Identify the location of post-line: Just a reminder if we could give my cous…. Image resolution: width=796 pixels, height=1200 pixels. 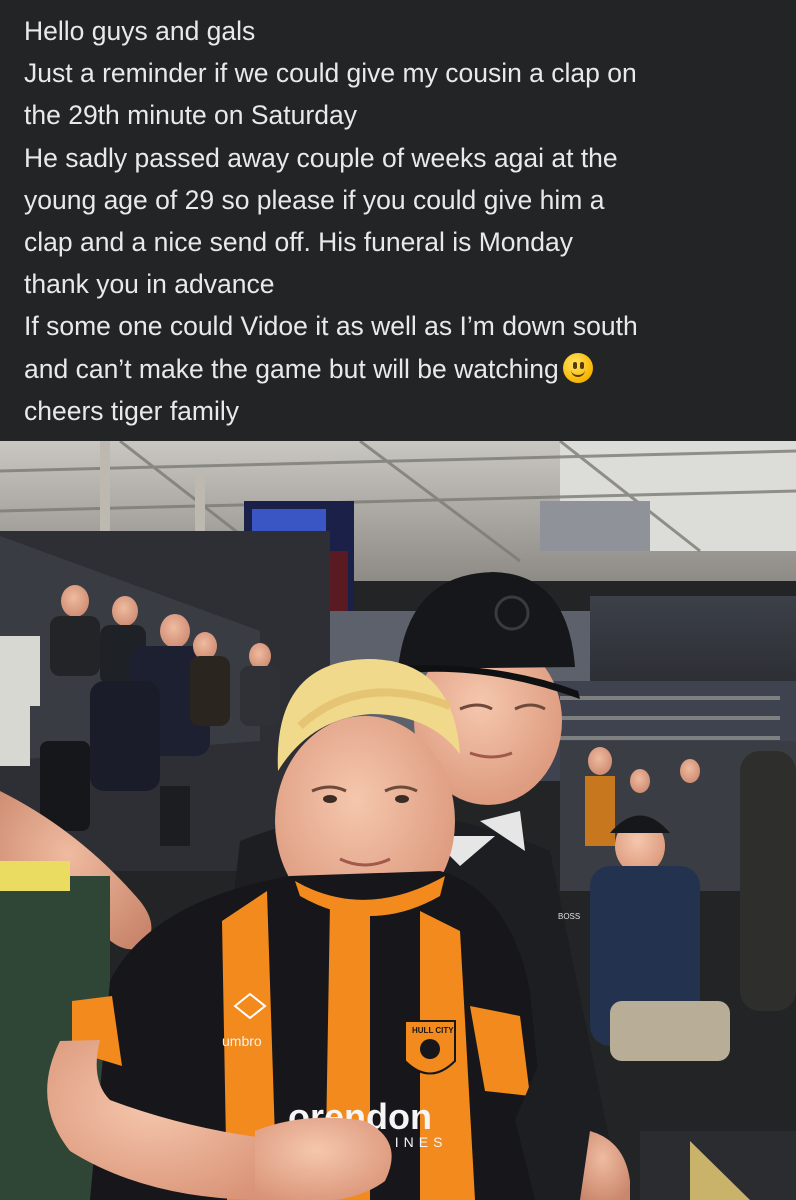
(330, 73).